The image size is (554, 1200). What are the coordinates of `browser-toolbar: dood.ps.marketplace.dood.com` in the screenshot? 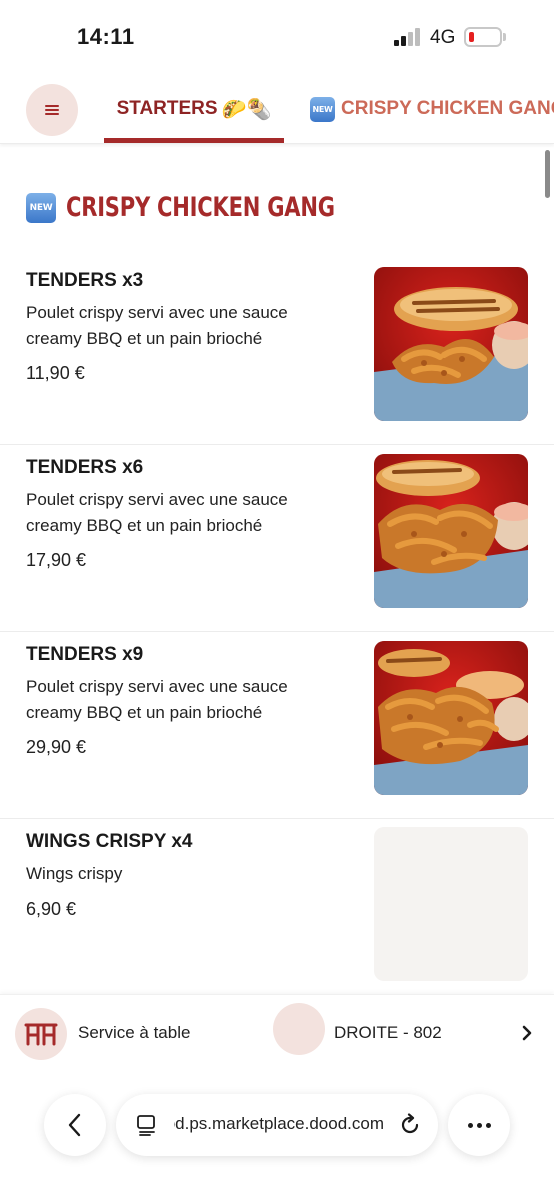 It's located at (277, 1135).